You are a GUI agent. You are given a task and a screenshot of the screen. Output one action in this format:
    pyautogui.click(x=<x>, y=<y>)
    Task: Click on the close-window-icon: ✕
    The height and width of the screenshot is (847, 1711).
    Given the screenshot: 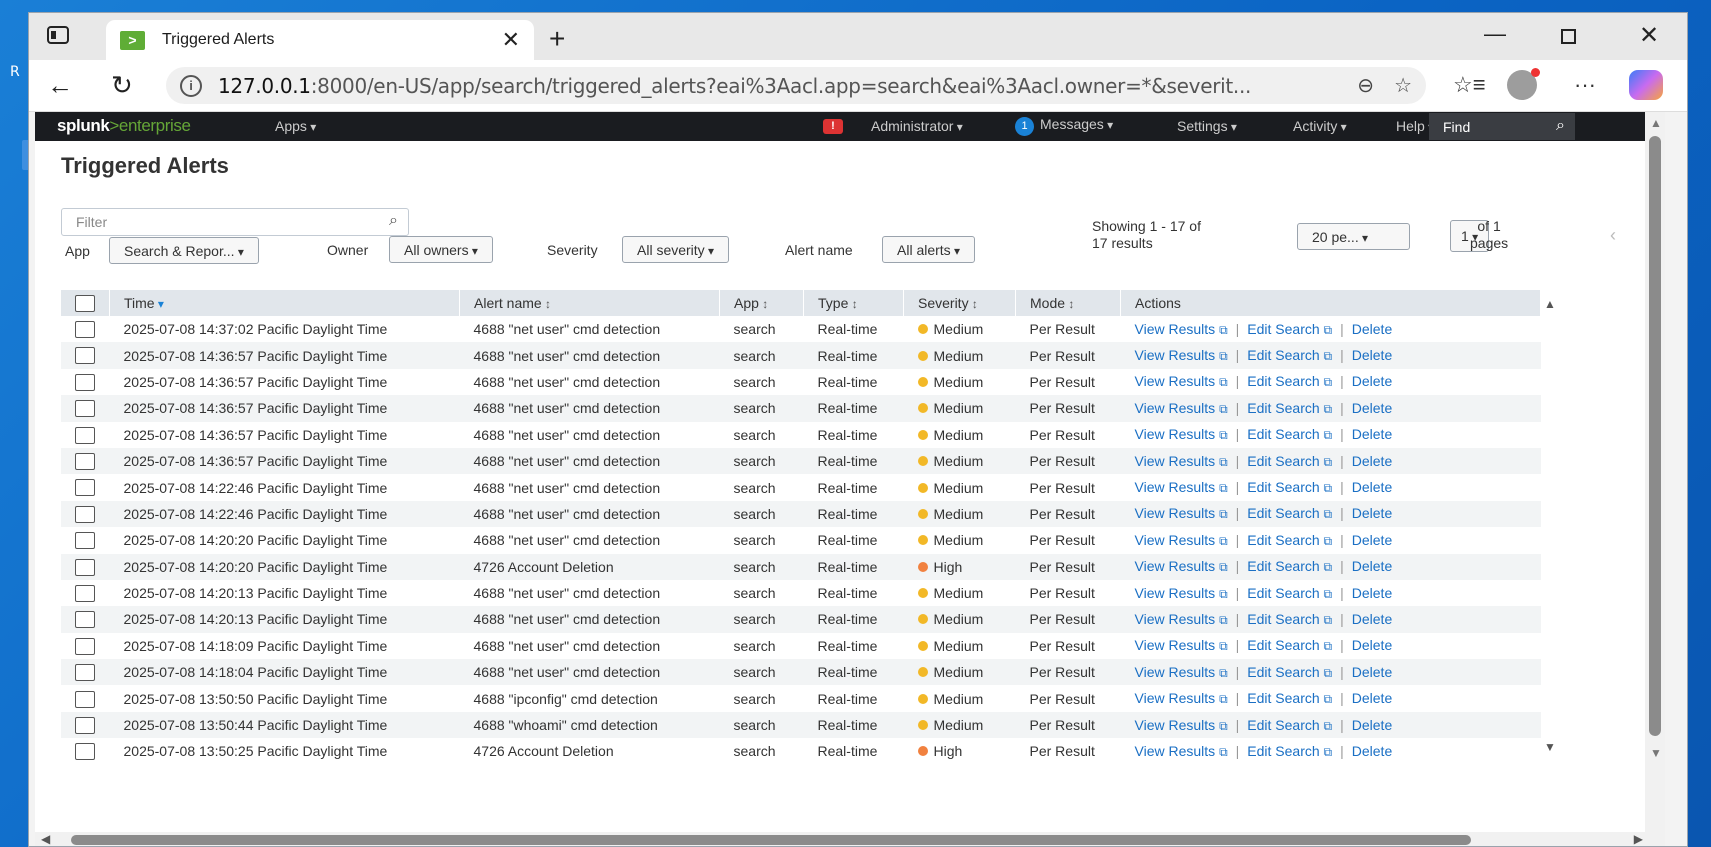 What is the action you would take?
    pyautogui.click(x=1649, y=35)
    